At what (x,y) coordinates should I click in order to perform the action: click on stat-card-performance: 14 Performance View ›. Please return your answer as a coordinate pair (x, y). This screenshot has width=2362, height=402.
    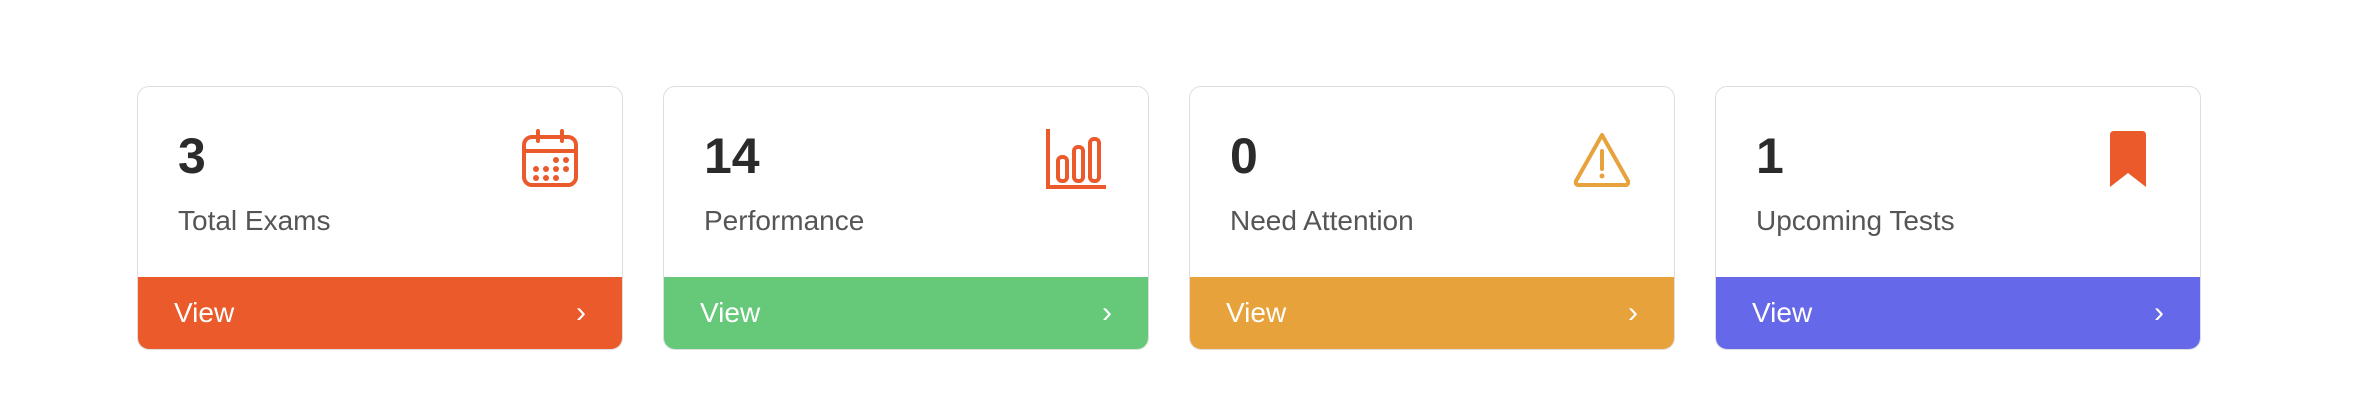
    Looking at the image, I should click on (906, 218).